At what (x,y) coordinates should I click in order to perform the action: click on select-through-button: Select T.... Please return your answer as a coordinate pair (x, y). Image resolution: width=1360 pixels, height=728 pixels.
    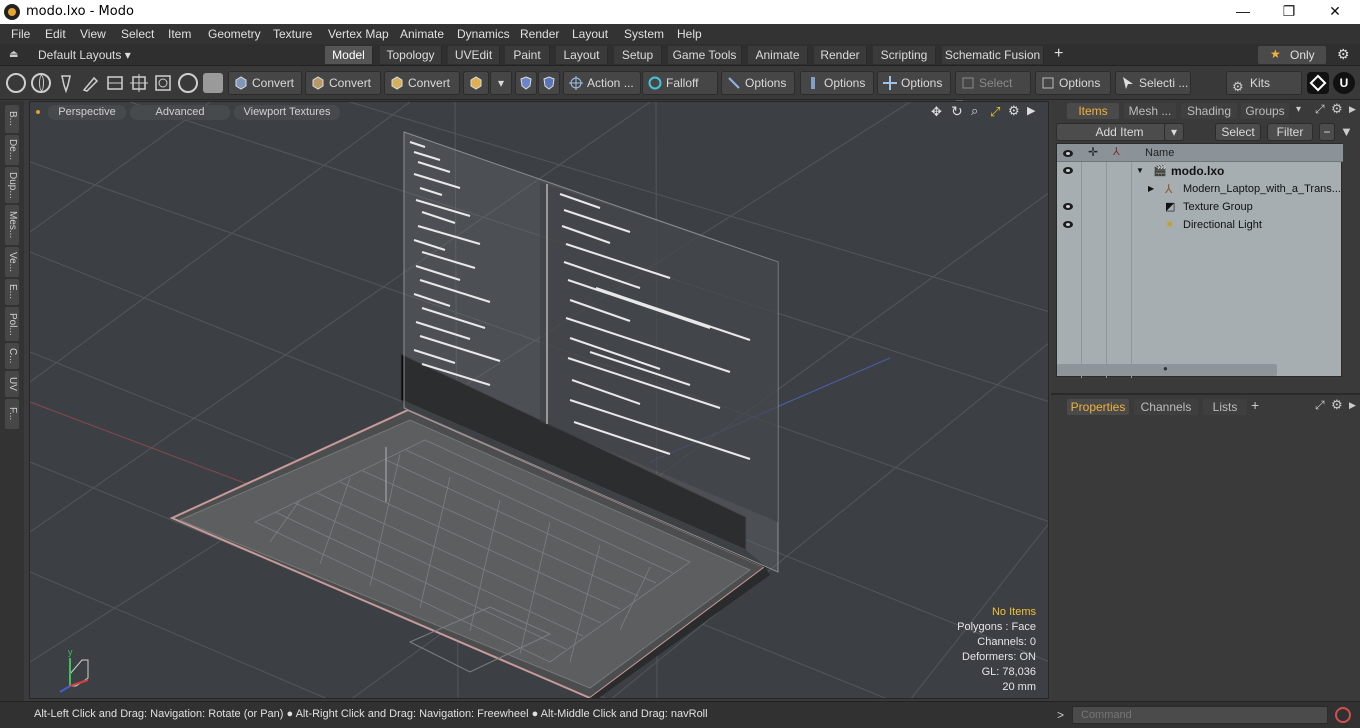
    Looking at the image, I should click on (993, 91).